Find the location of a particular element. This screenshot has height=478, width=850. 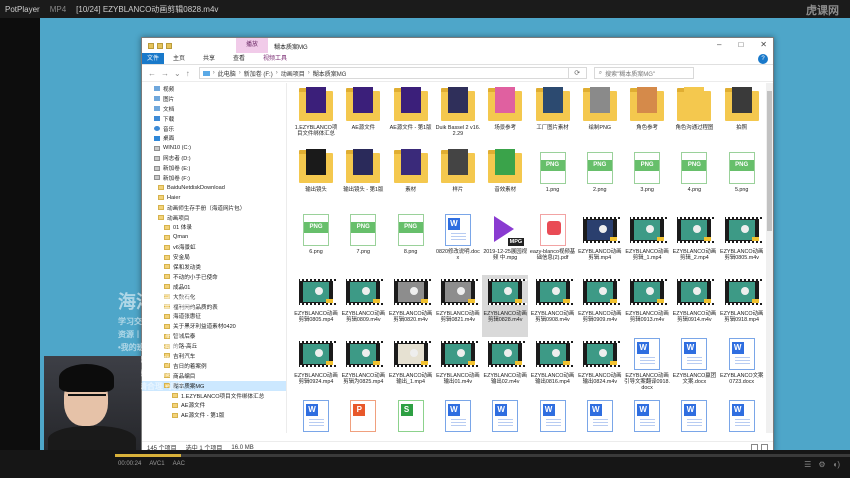

file-item: W EZYBLANCO动画引导文案翻译0918.docx is located at coordinates (647, 368).